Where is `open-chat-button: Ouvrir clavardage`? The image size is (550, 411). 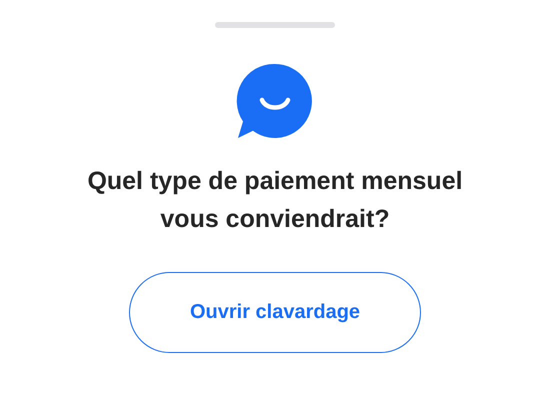
open-chat-button: Ouvrir clavardage is located at coordinates (275, 312).